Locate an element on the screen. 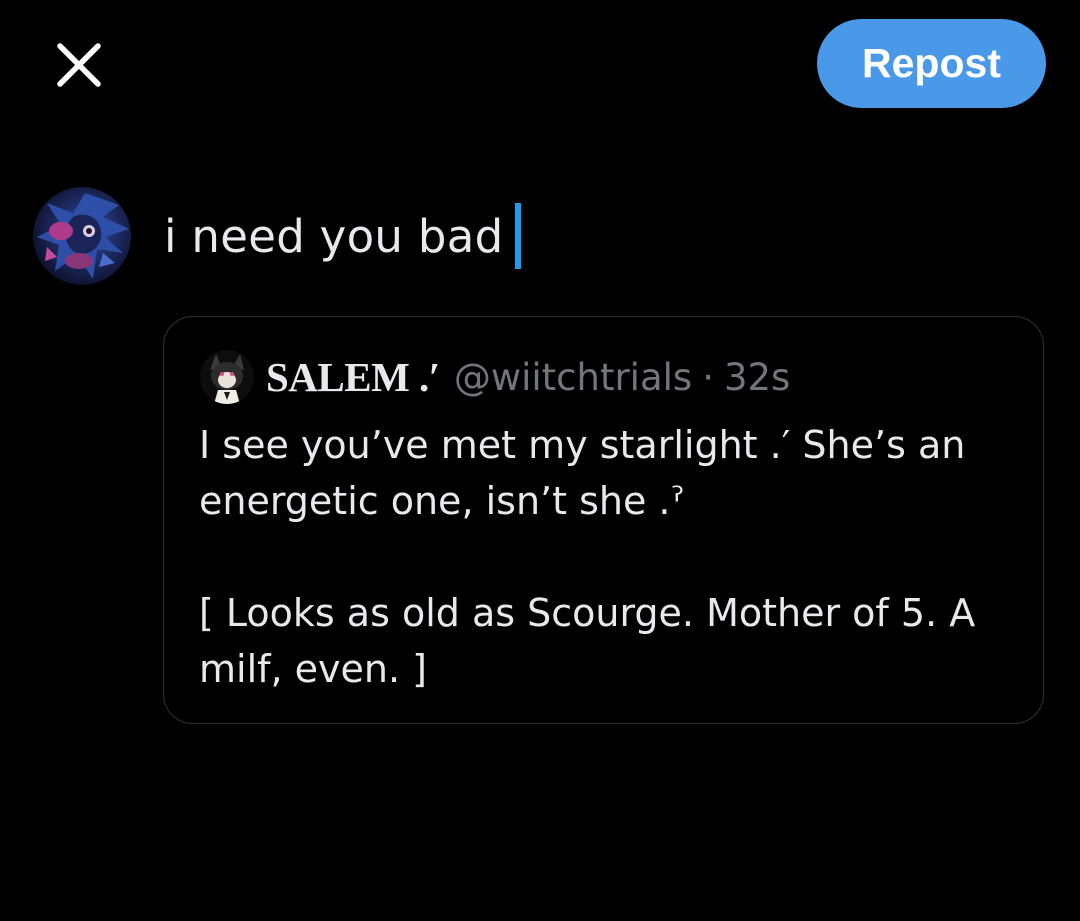 The width and height of the screenshot is (1080, 921). repost-button-label: Repost is located at coordinates (931, 63).